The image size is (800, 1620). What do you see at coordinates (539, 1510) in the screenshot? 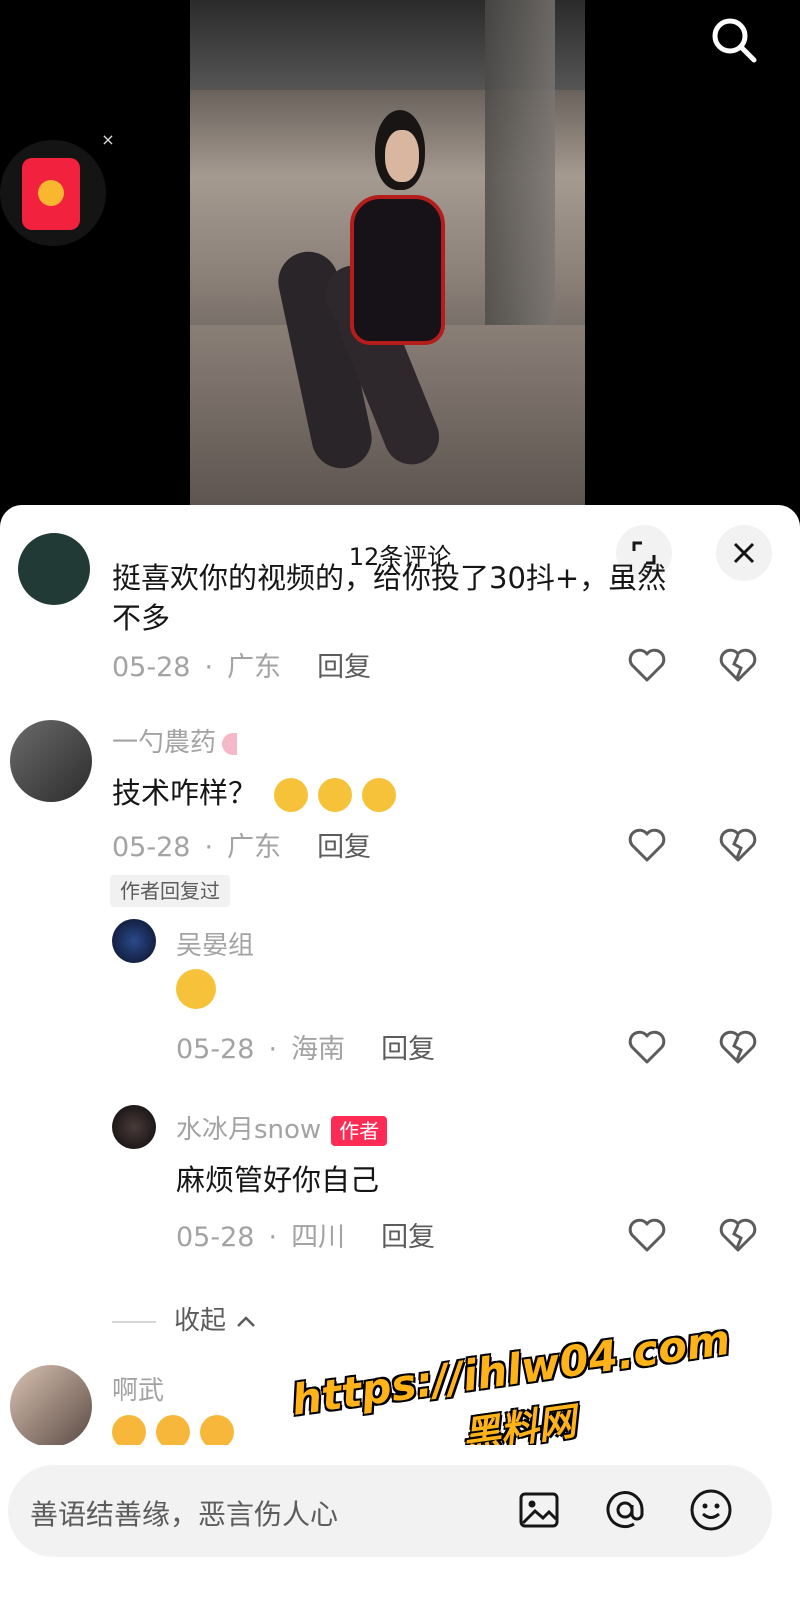
I see `image-icon` at bounding box center [539, 1510].